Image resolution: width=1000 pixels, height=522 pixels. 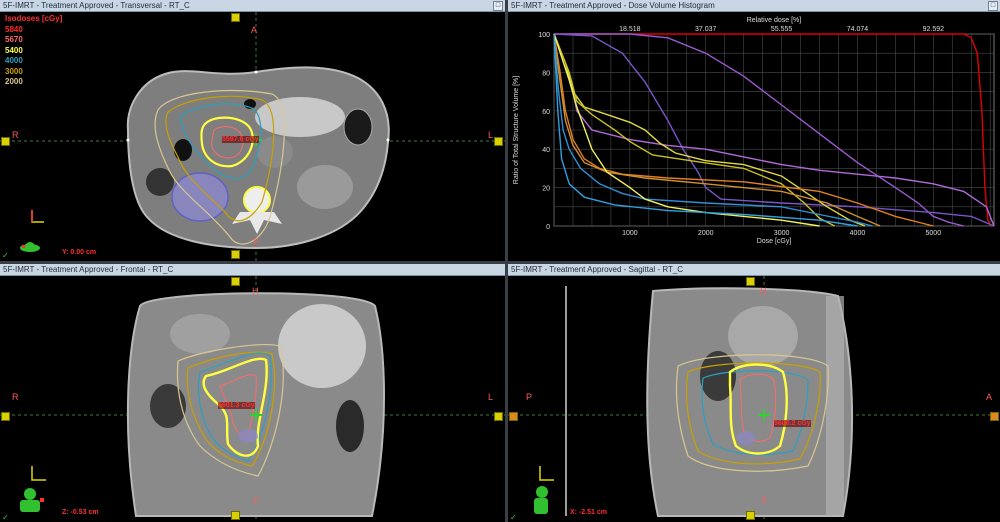 I want to click on top-tick-label: 74.074, so click(x=858, y=29).